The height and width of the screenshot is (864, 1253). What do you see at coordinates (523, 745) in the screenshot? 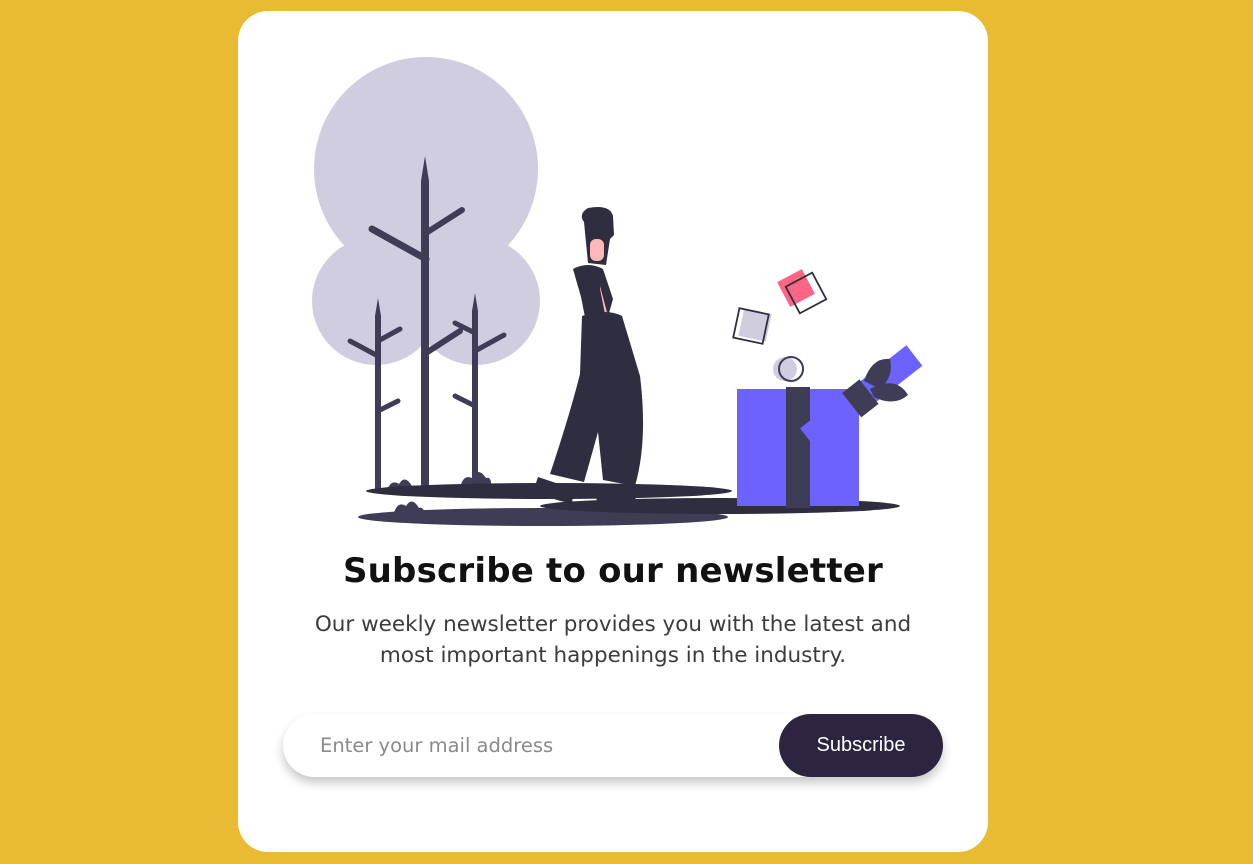
I see `email-input` at bounding box center [523, 745].